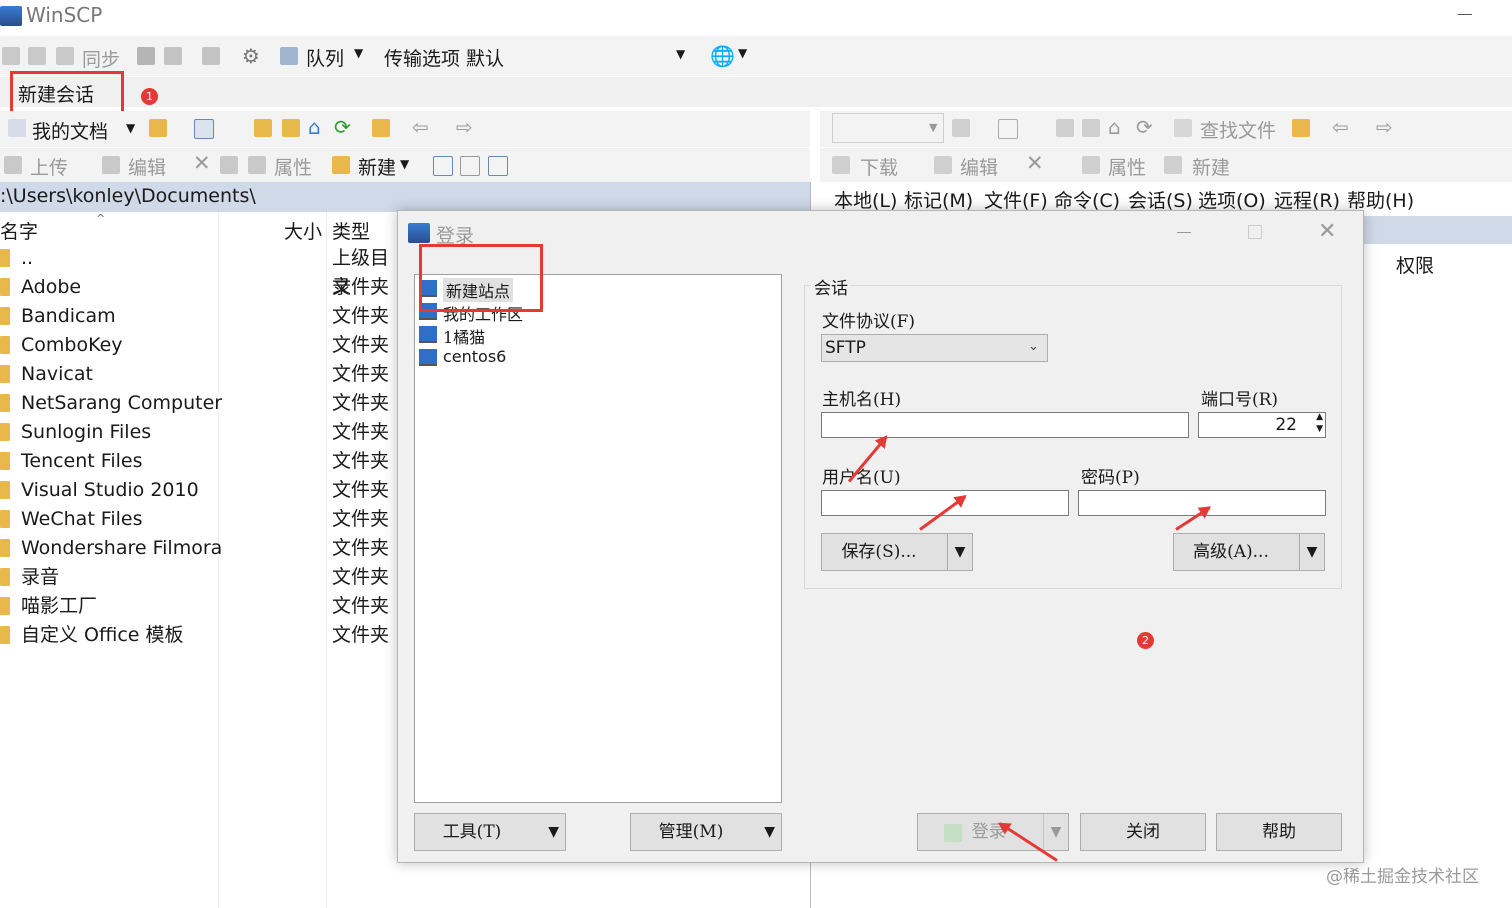  Describe the element at coordinates (229, 165) in the screenshot. I see `rename-icon` at that location.